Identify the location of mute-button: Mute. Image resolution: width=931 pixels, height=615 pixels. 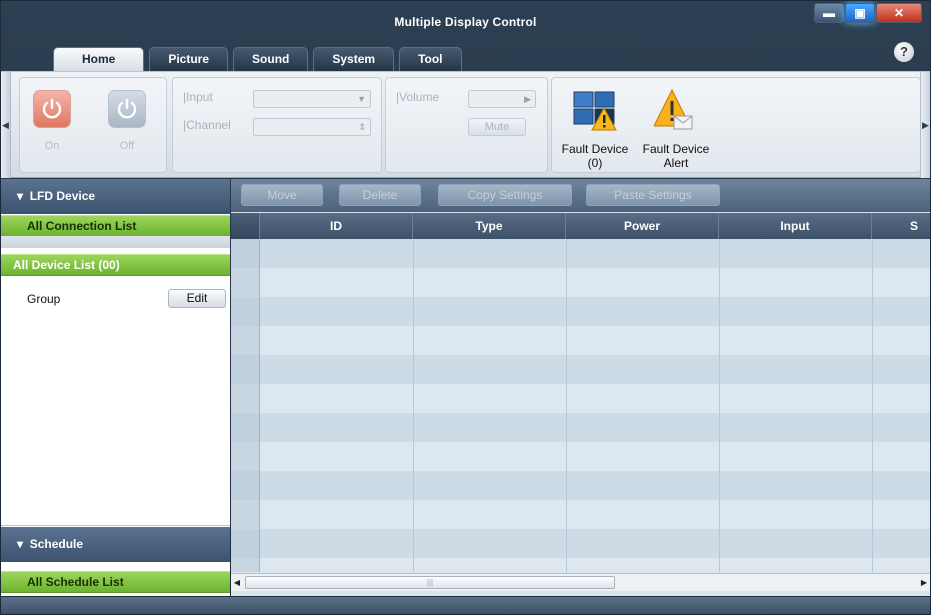
(497, 127).